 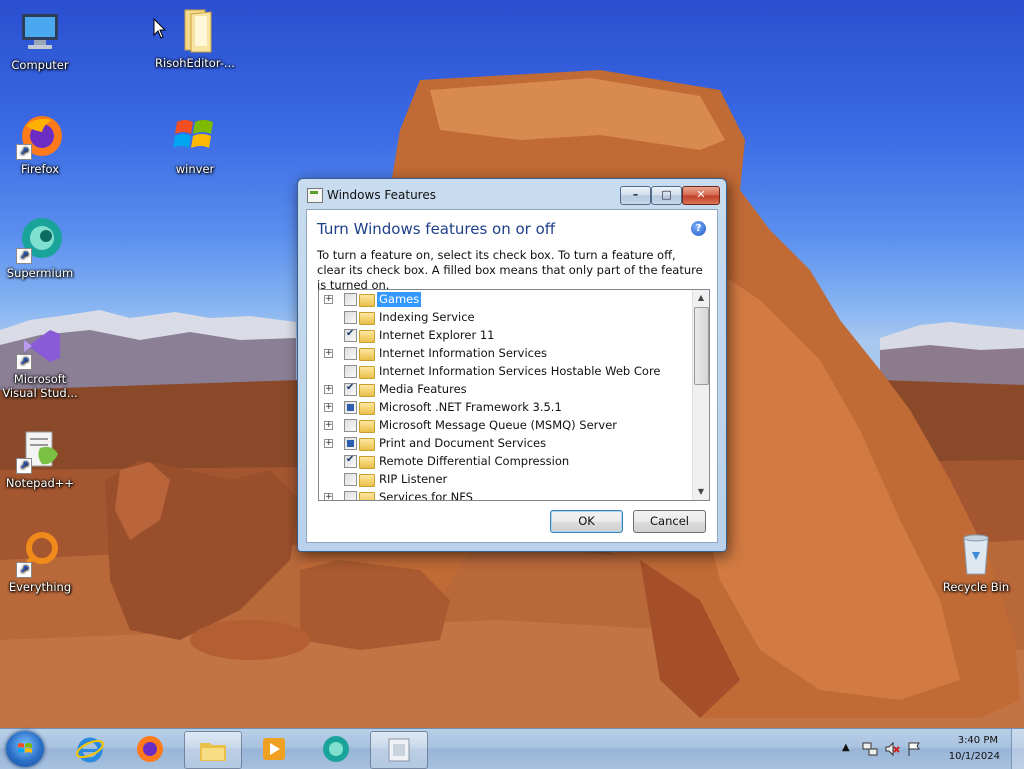 What do you see at coordinates (150, 749) in the screenshot?
I see `taskbar-firefox` at bounding box center [150, 749].